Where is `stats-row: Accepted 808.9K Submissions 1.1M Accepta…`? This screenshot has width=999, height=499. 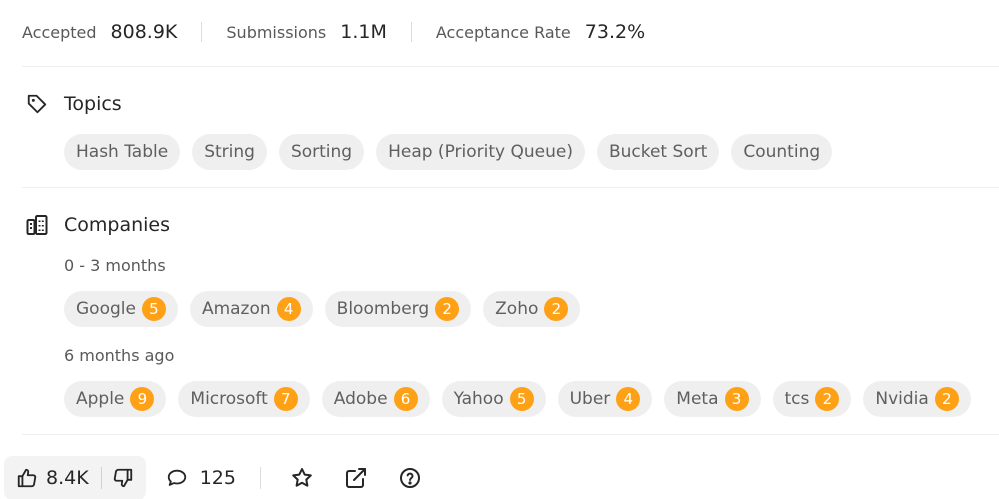 stats-row: Accepted 808.9K Submissions 1.1M Accepta… is located at coordinates (333, 32).